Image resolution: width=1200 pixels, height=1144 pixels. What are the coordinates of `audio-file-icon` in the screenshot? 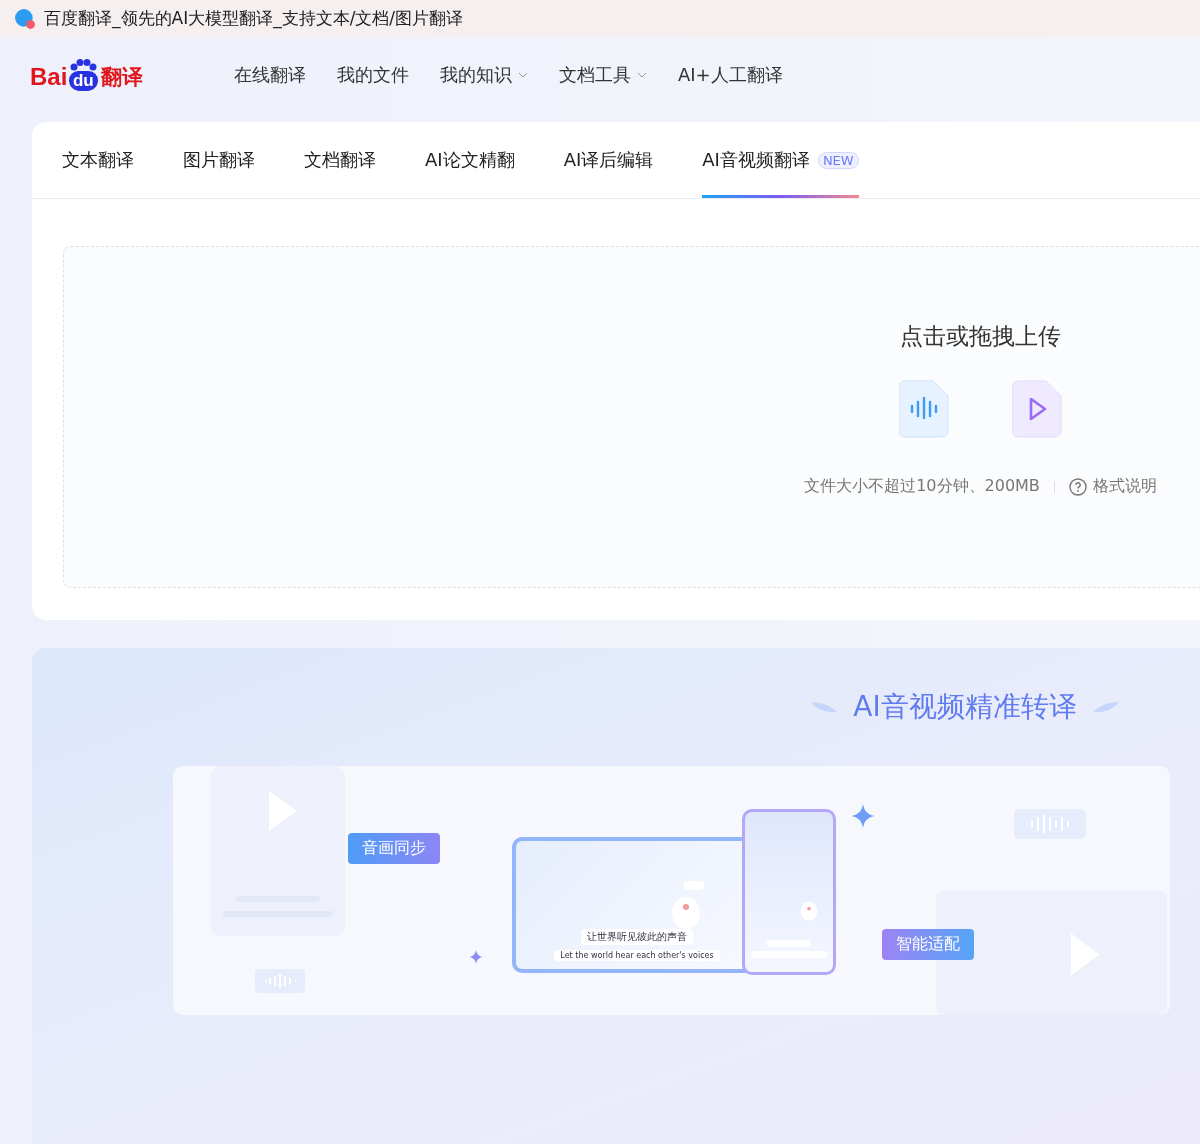 It's located at (924, 409).